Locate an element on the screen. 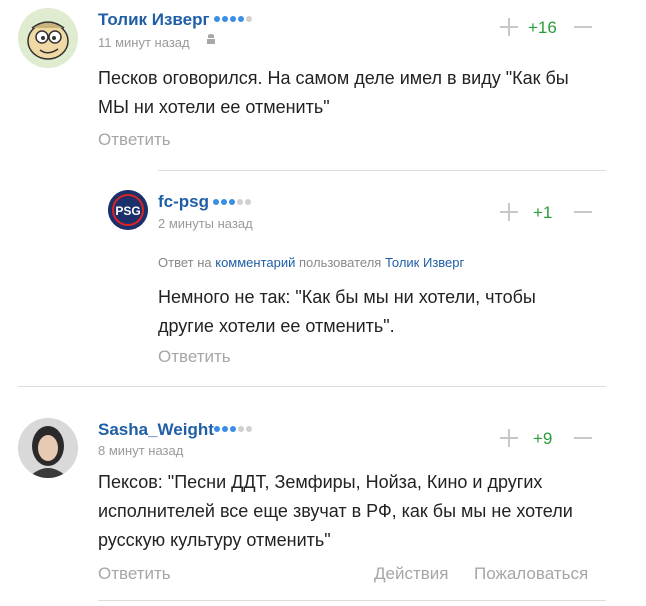 The width and height of the screenshot is (646, 606). avatar-cartoon-image is located at coordinates (48, 38).